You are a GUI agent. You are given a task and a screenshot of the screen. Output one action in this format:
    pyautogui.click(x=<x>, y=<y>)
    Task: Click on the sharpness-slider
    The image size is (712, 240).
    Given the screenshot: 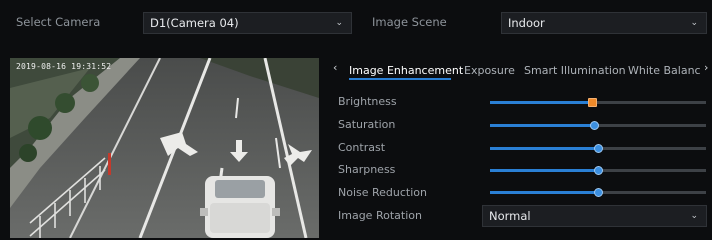 What is the action you would take?
    pyautogui.click(x=598, y=170)
    